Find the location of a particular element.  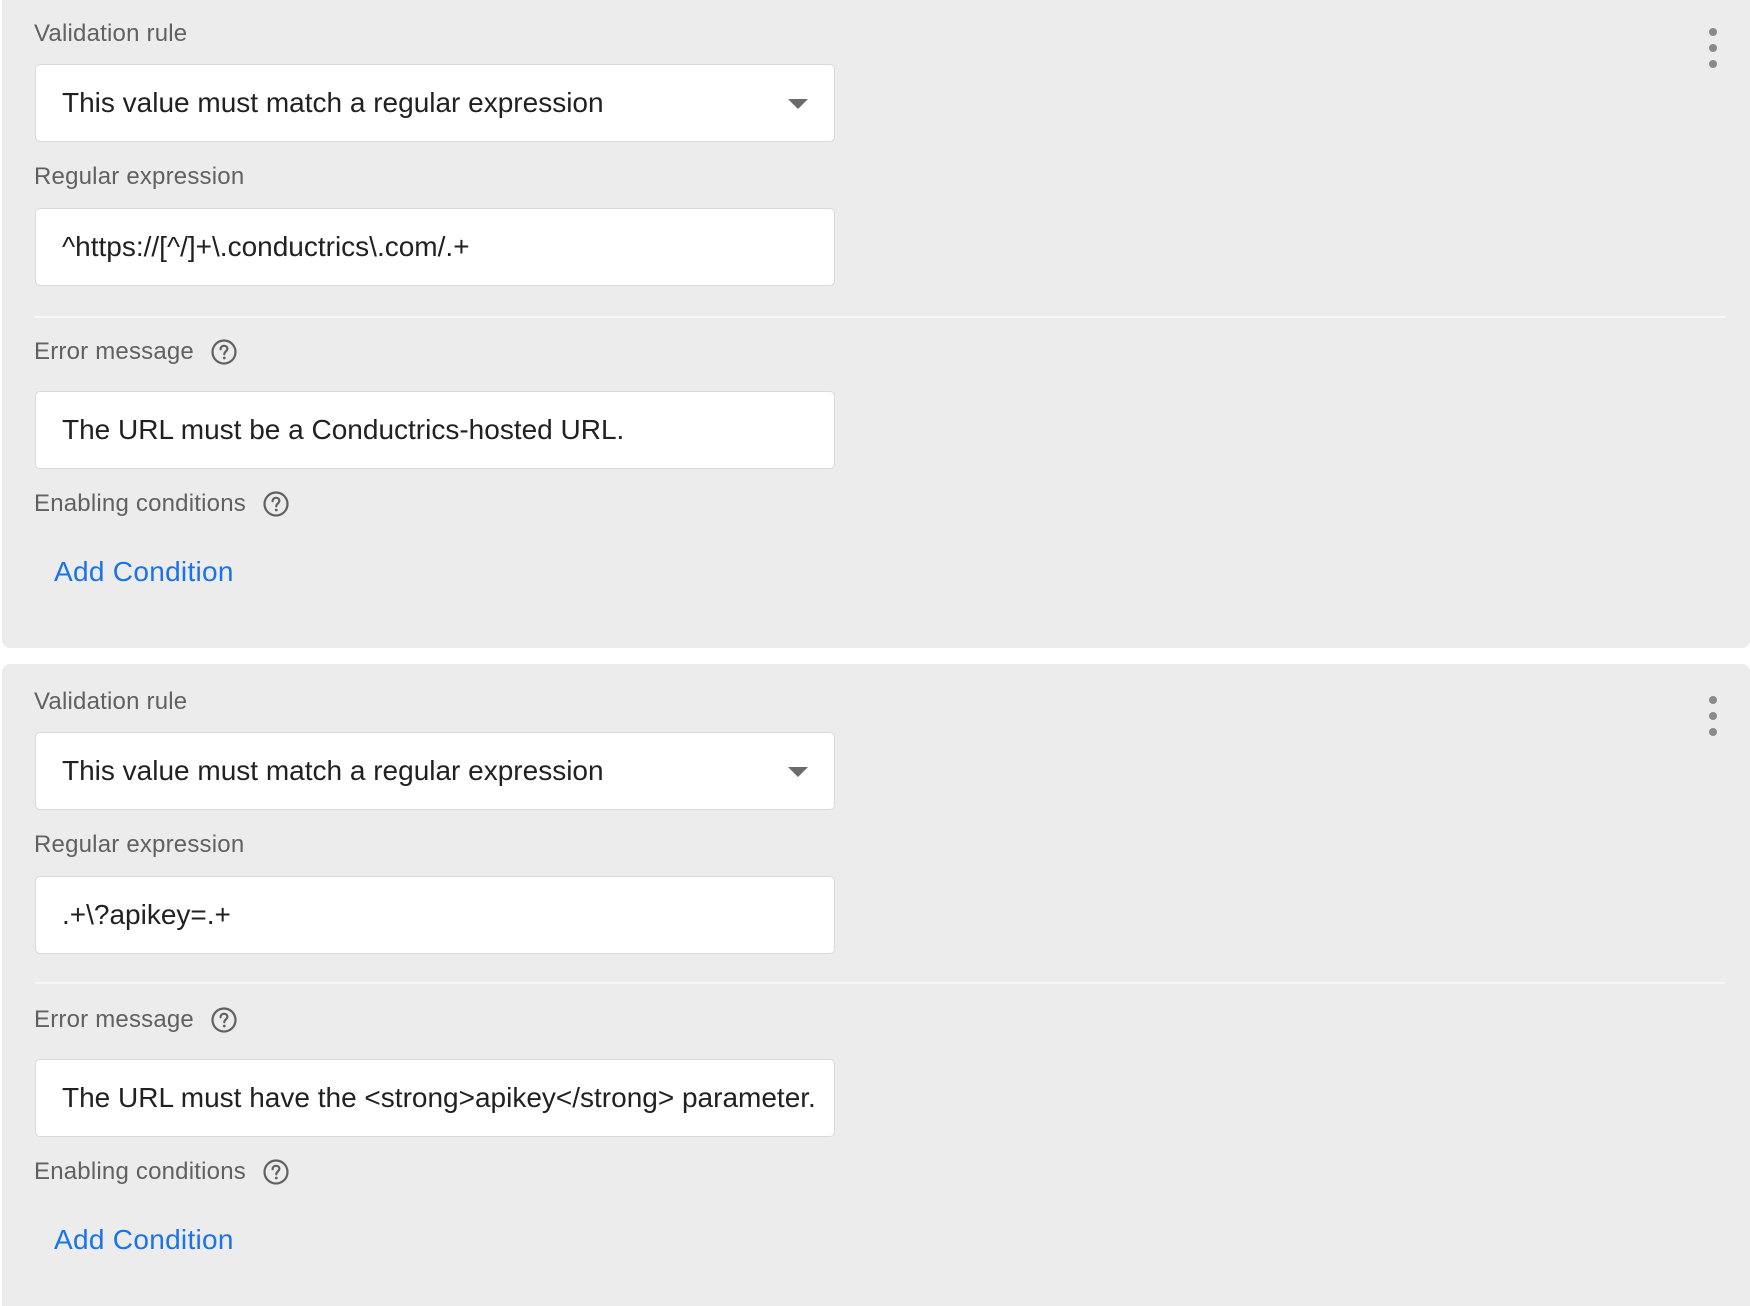

regex-input: .+\?apikey=.+ is located at coordinates (435, 915).